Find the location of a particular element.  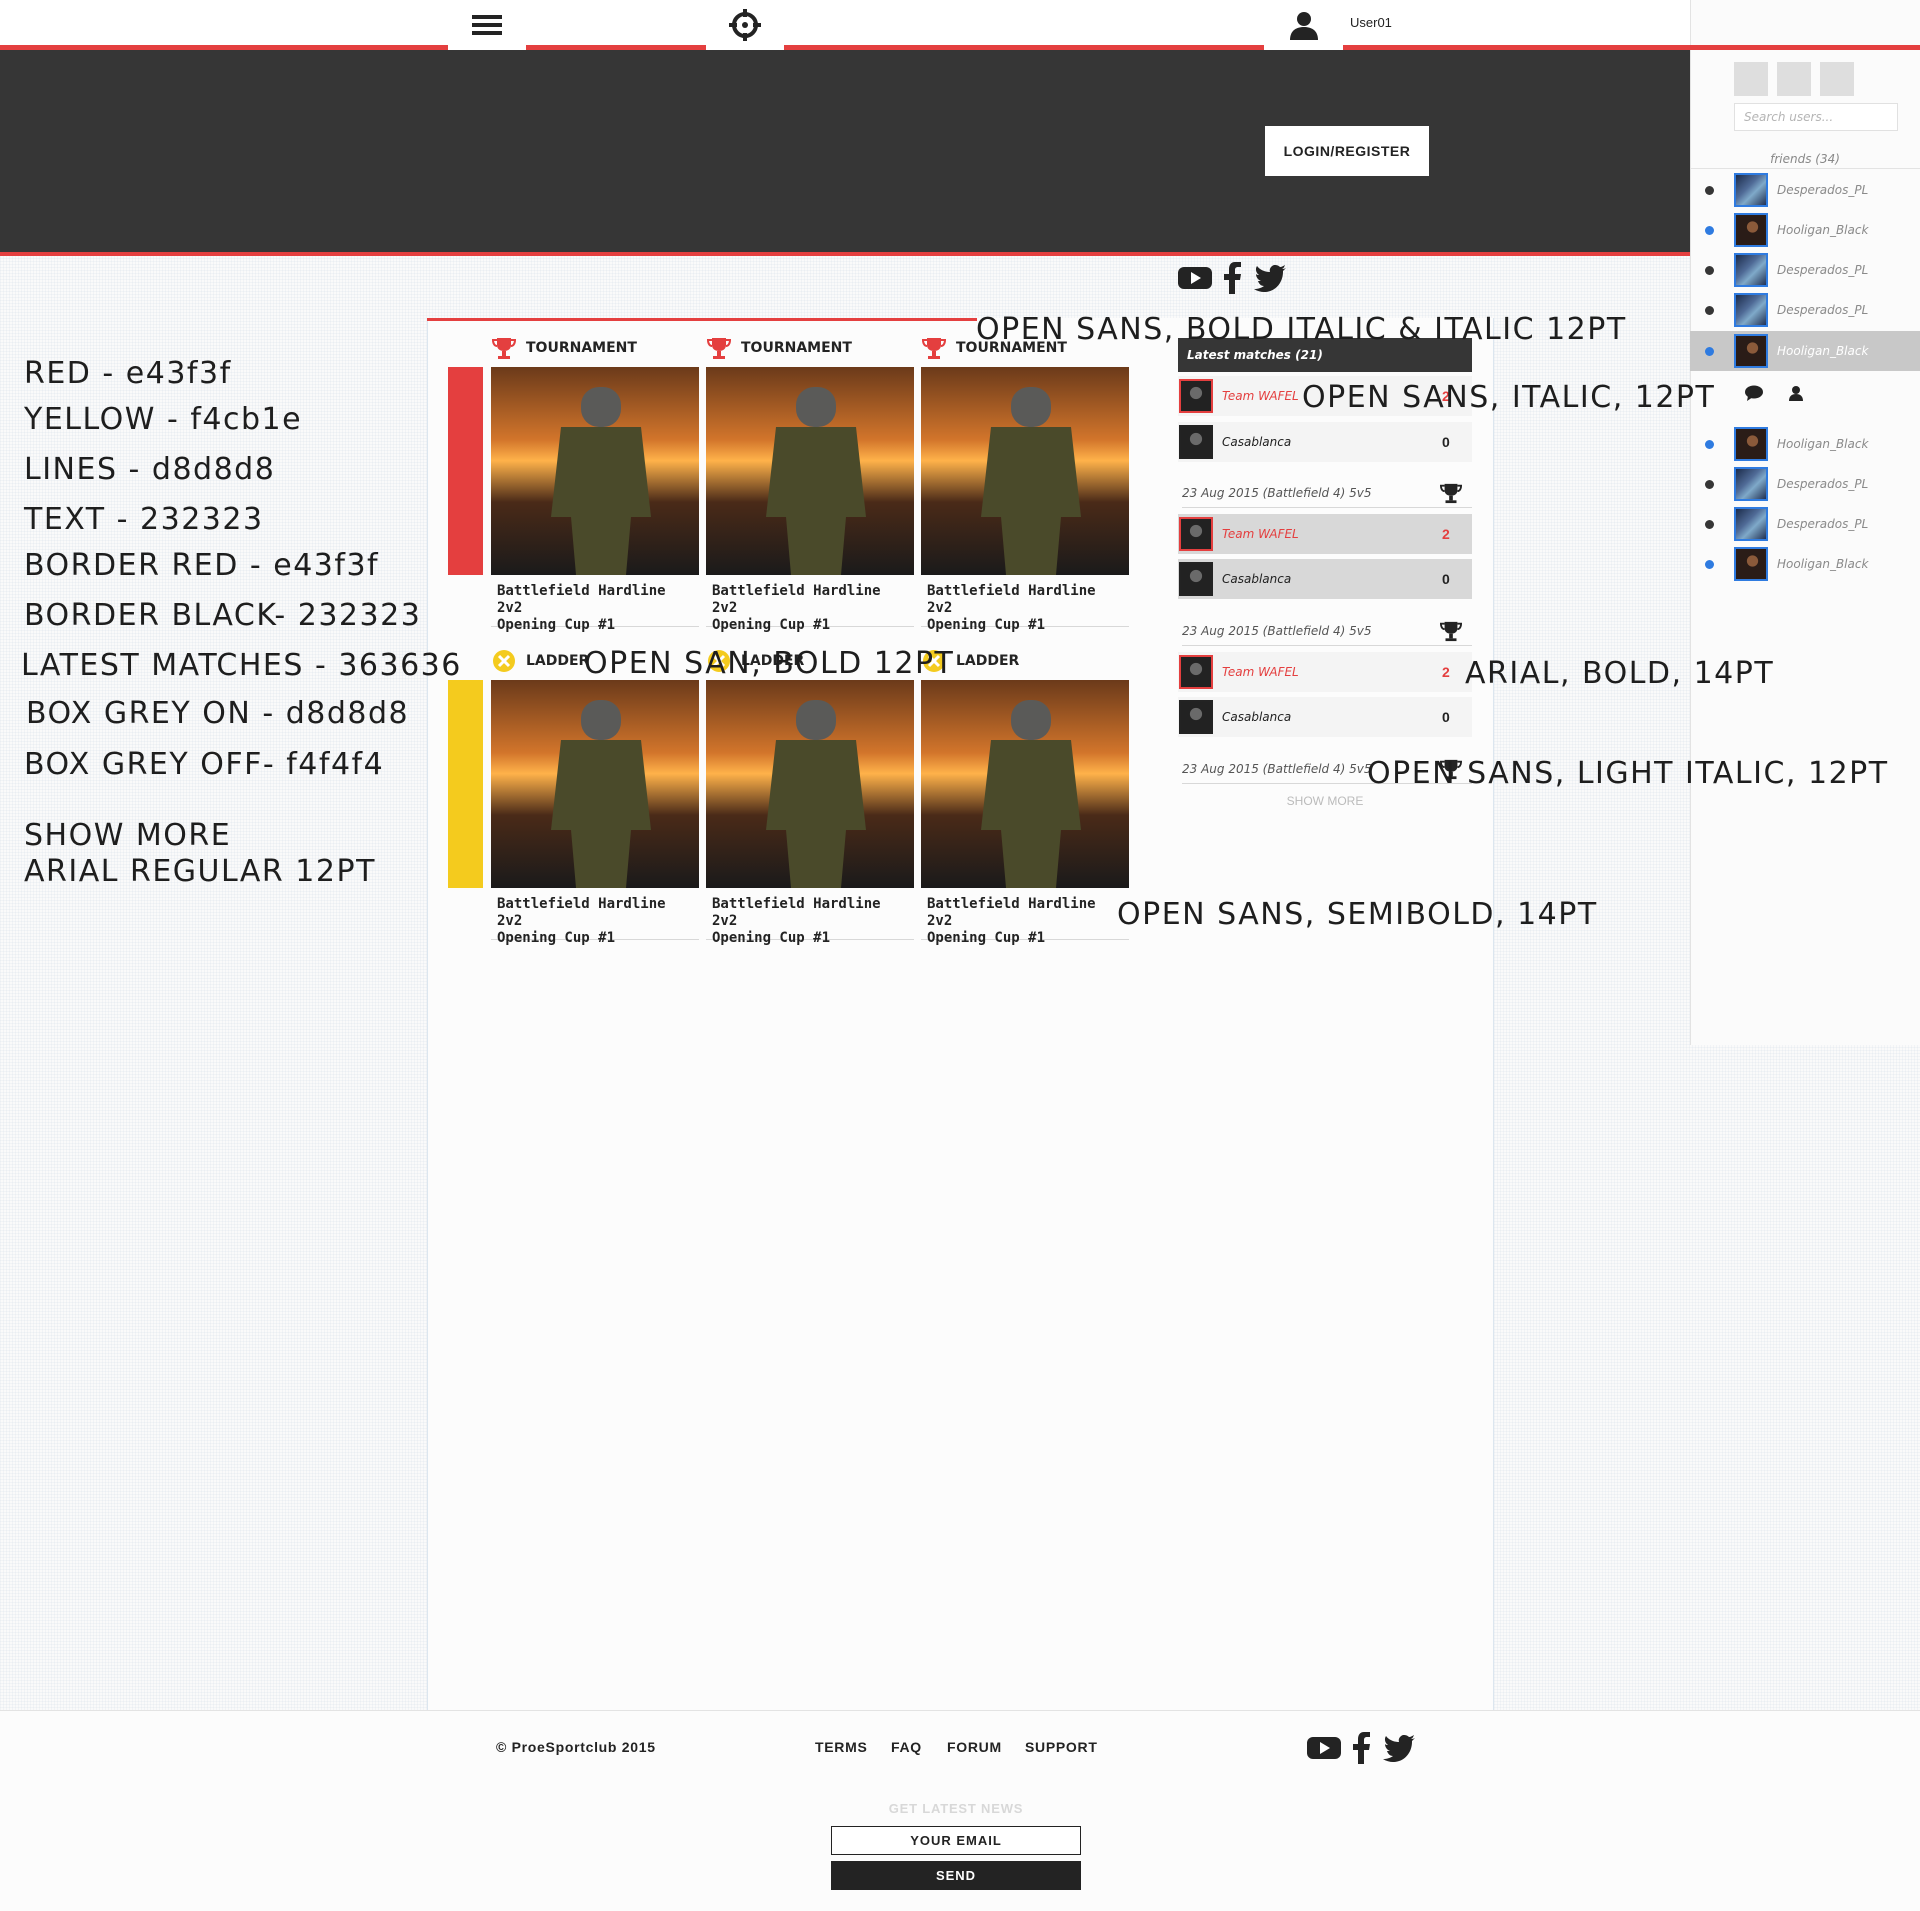

divider is located at coordinates (1805, 168).